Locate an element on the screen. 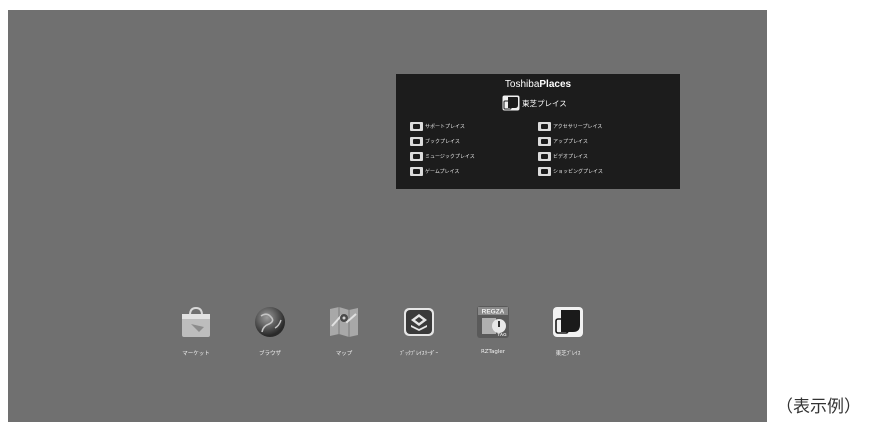 This screenshot has width=891, height=424. video-icon is located at coordinates (544, 156).